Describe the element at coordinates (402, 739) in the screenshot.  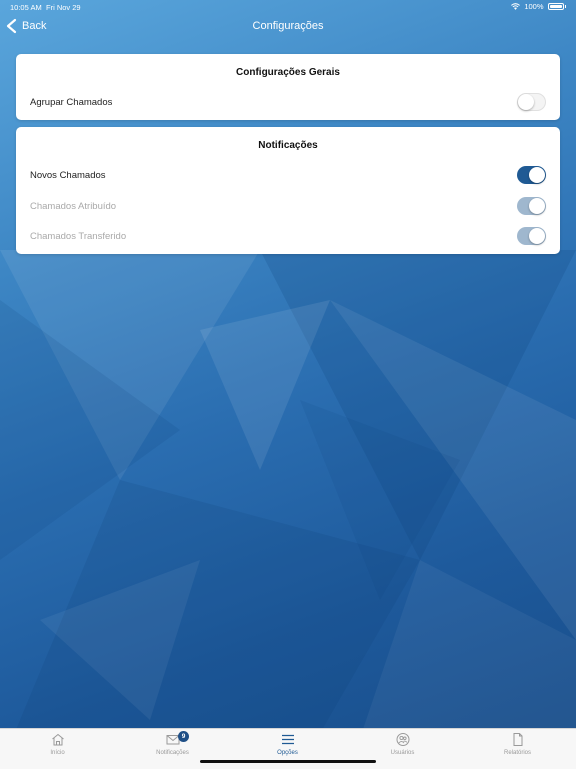
I see `users-icon` at that location.